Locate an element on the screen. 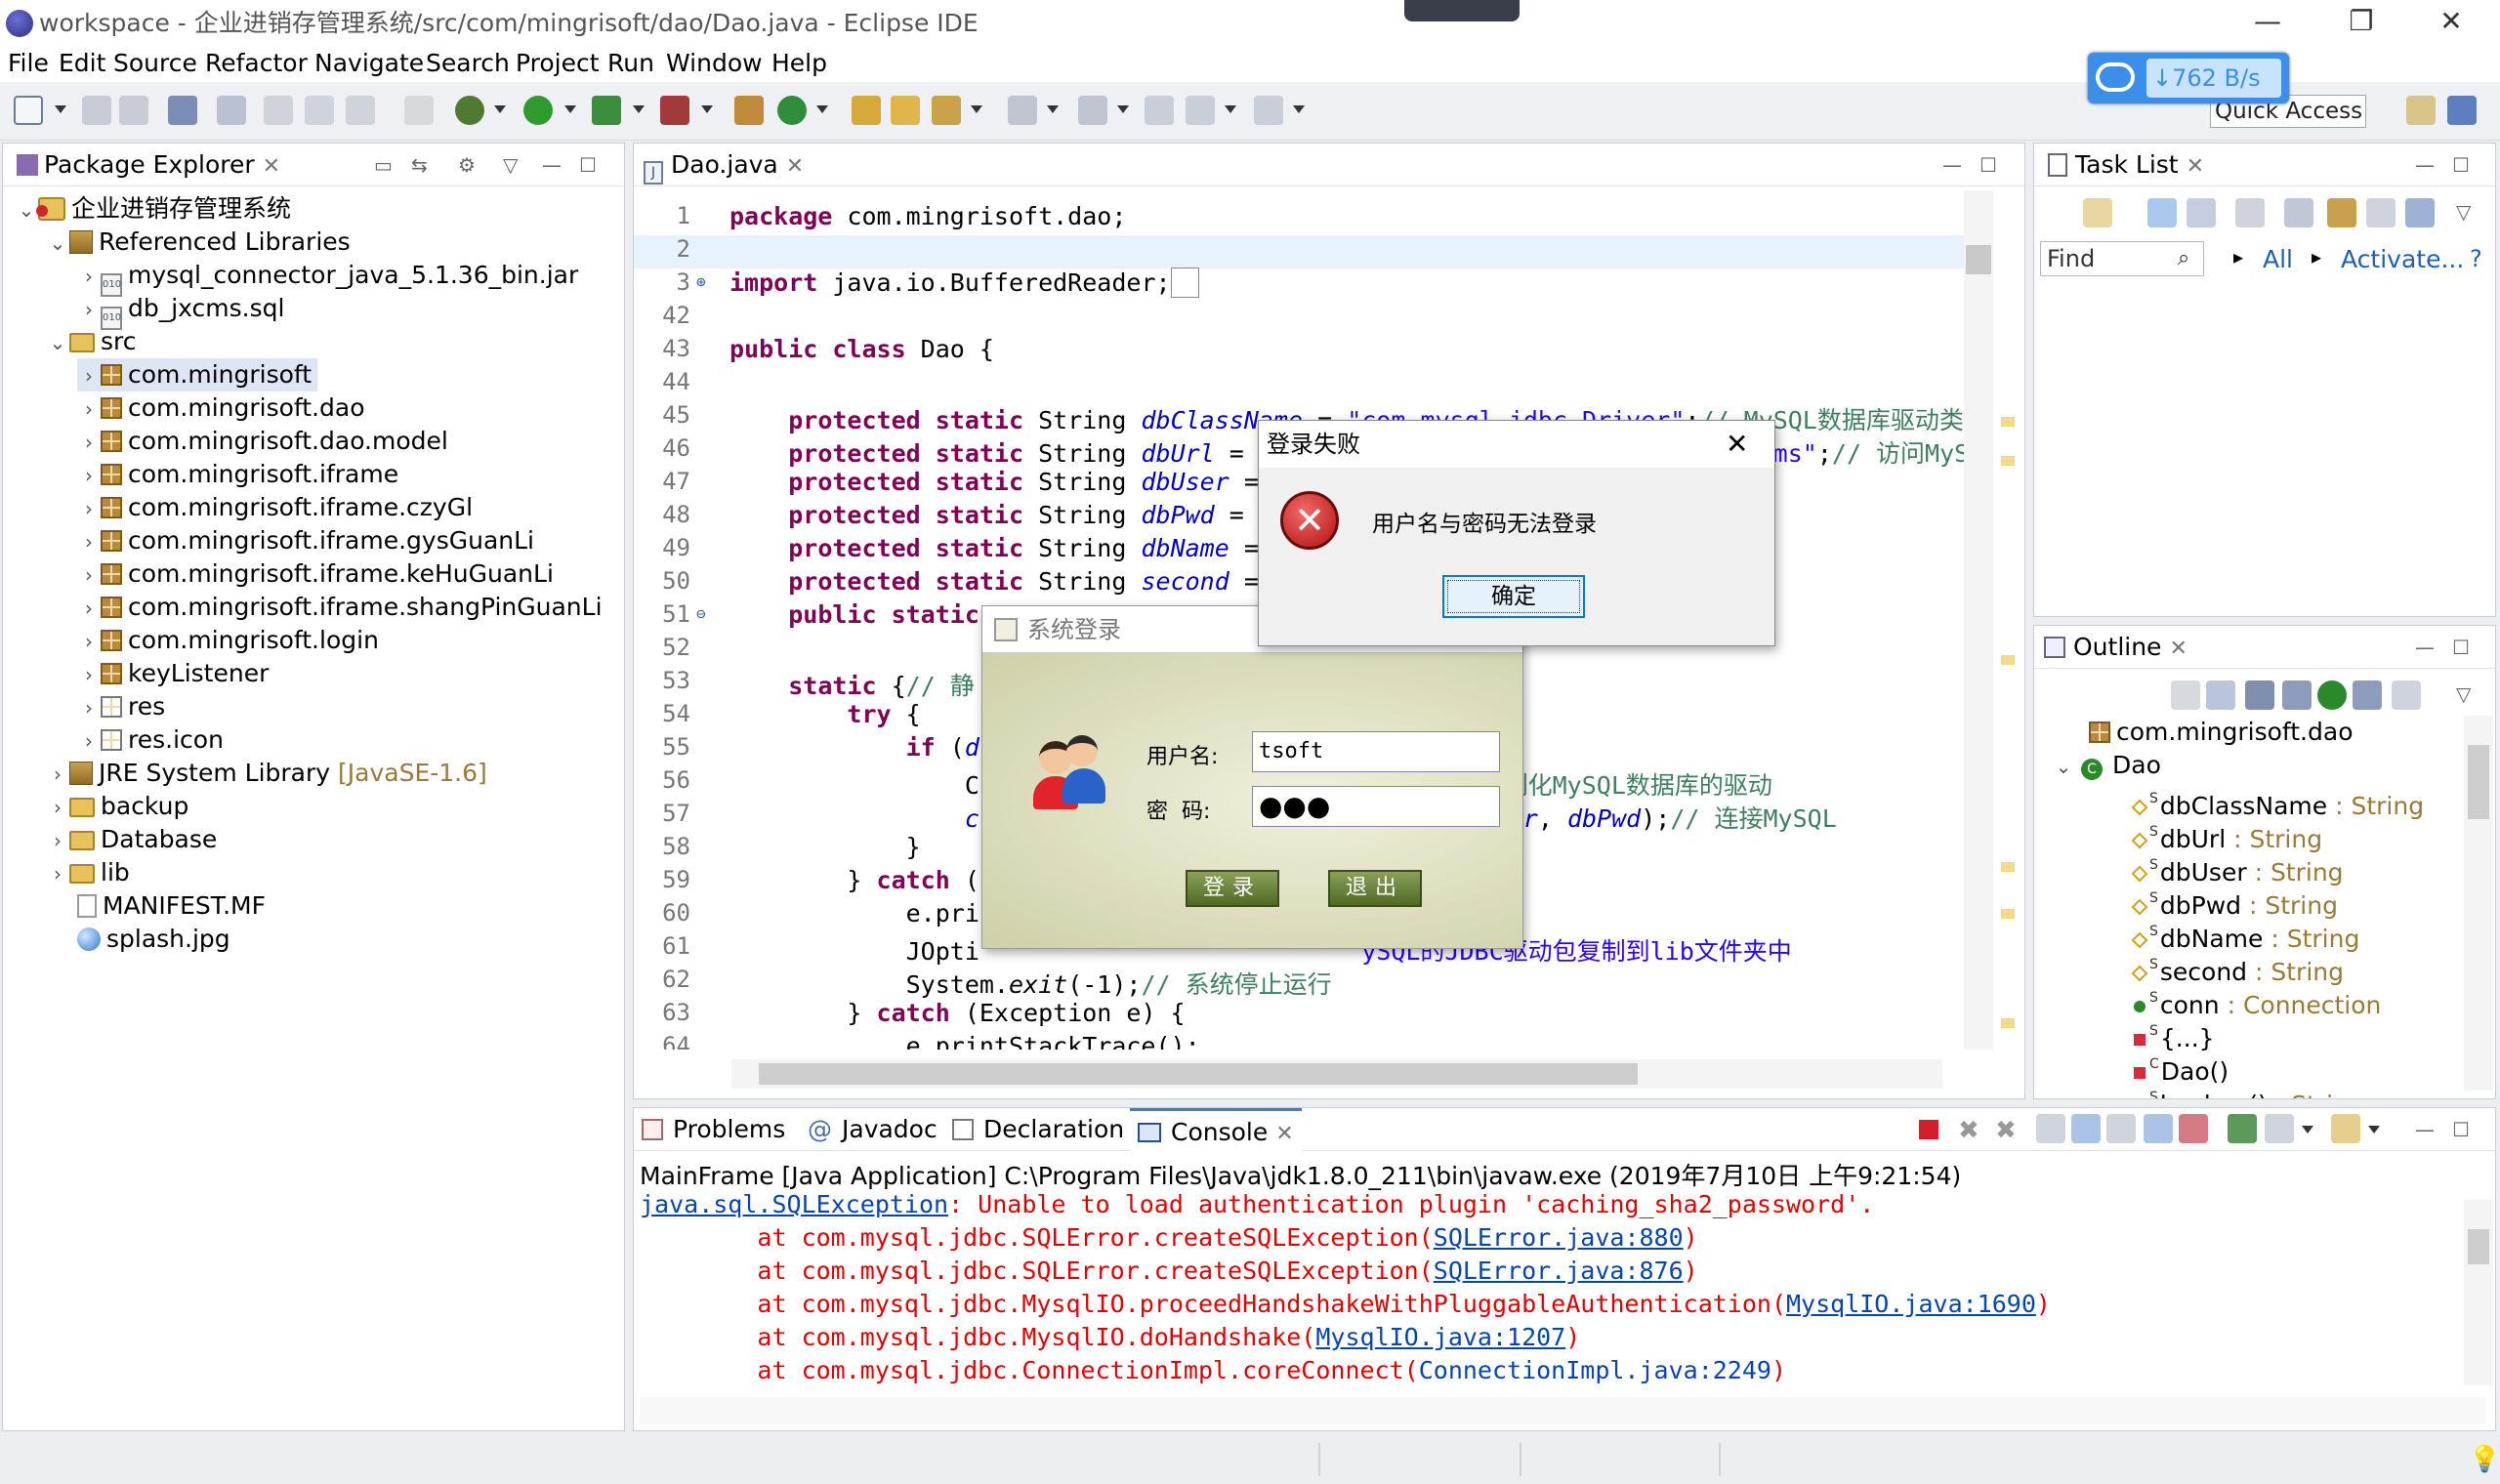 Image resolution: width=2500 pixels, height=1484 pixels. collapse-fold-icon: ⊖ is located at coordinates (701, 613).